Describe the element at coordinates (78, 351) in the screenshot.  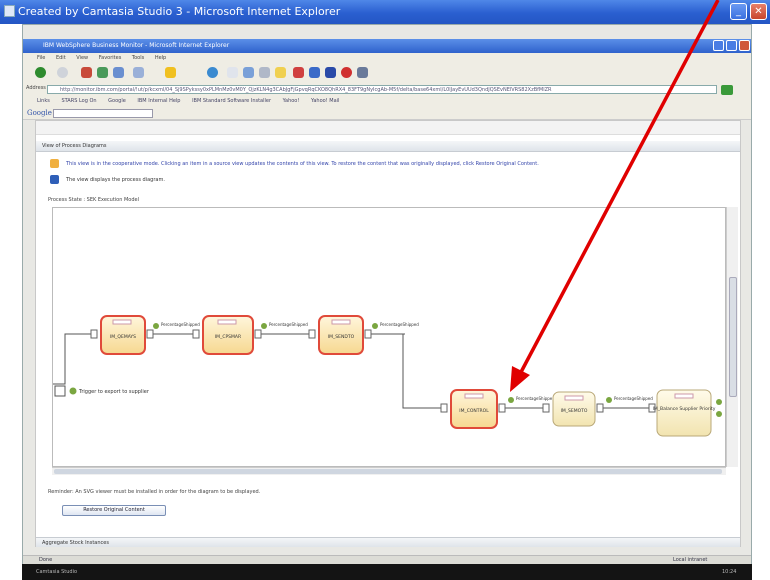
I see `connector-start-node1` at that location.